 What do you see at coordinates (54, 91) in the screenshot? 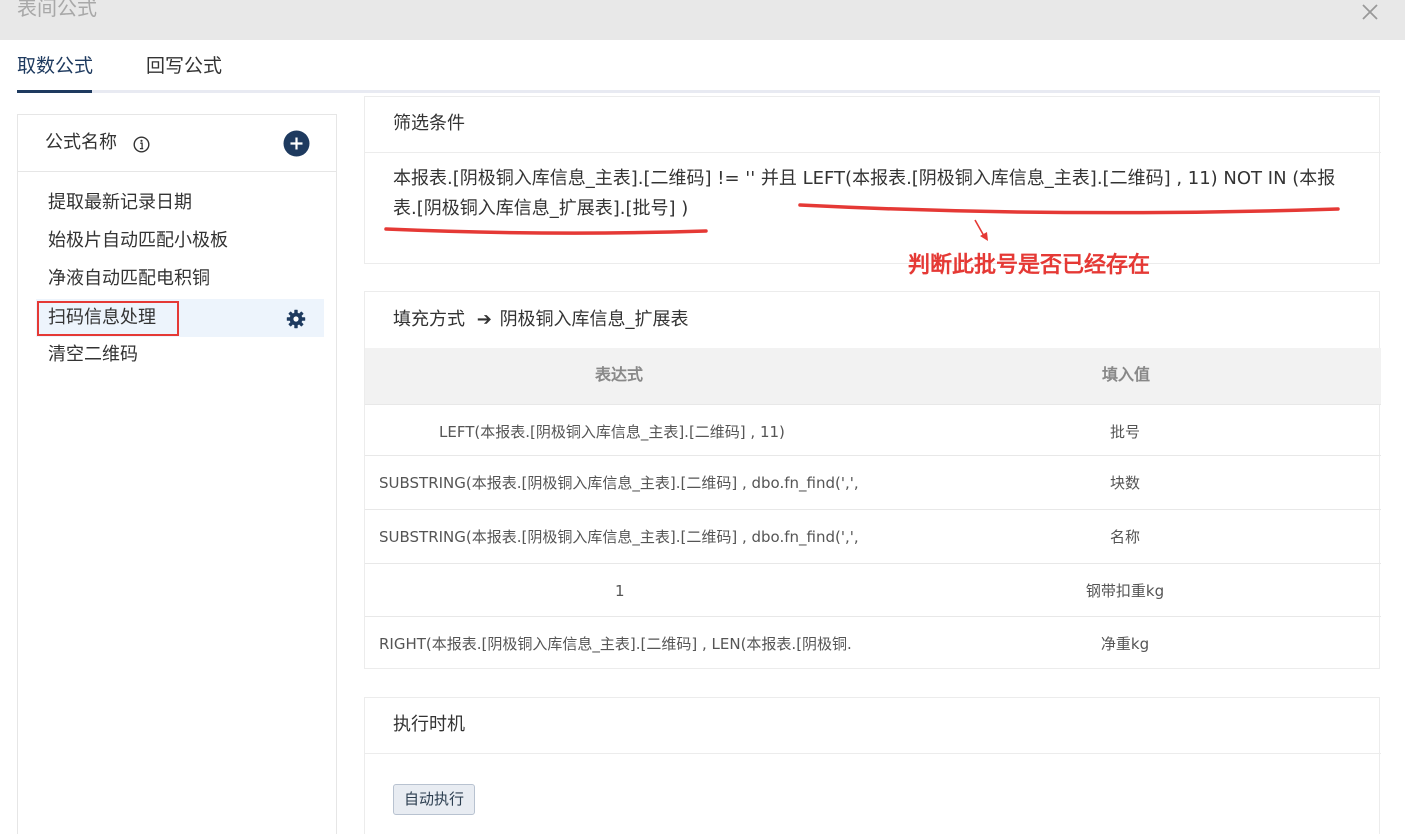
I see `active-tab-indicator` at bounding box center [54, 91].